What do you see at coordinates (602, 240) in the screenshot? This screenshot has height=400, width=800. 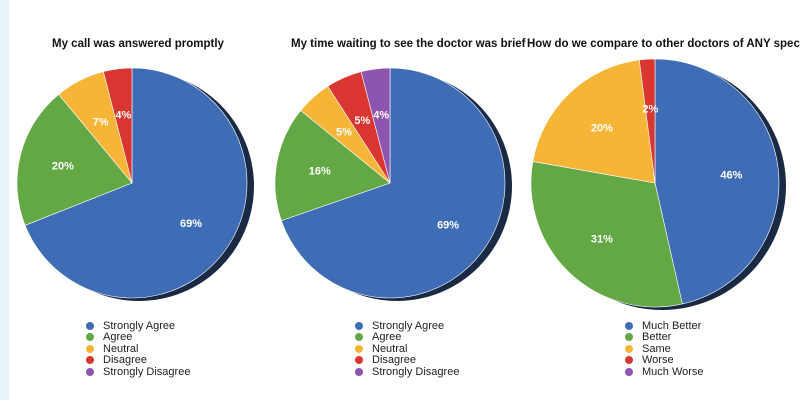 I see `slice-label: 31%` at bounding box center [602, 240].